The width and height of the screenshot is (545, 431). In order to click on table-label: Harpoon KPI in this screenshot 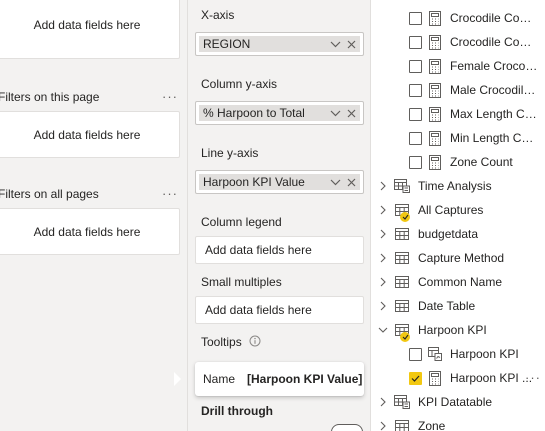, I will do `click(452, 330)`.